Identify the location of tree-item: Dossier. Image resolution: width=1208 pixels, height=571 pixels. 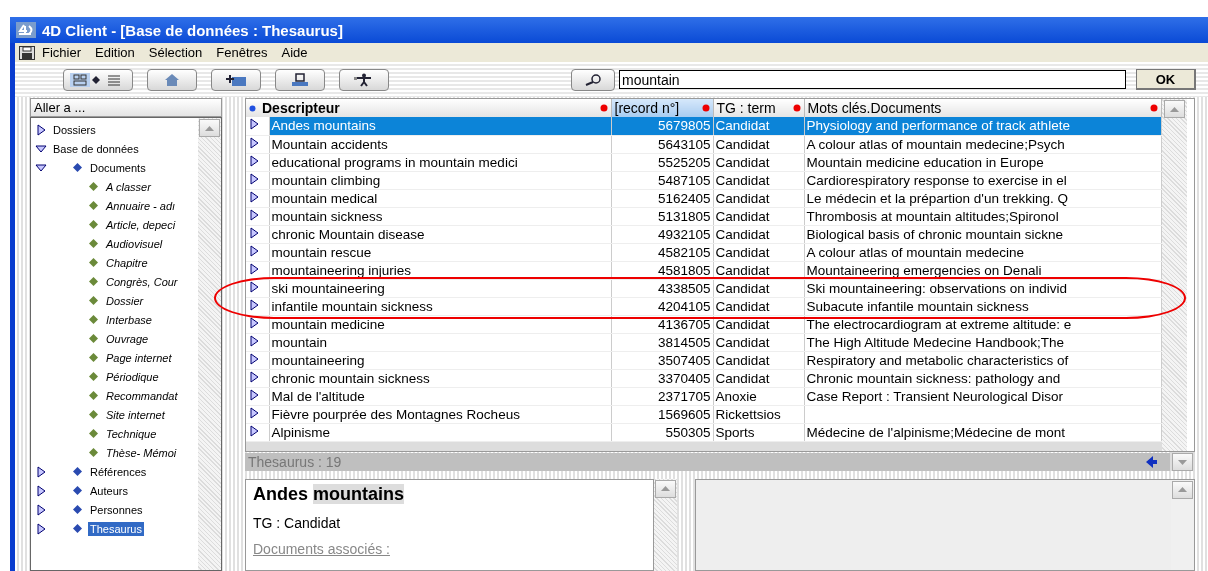
(125, 300).